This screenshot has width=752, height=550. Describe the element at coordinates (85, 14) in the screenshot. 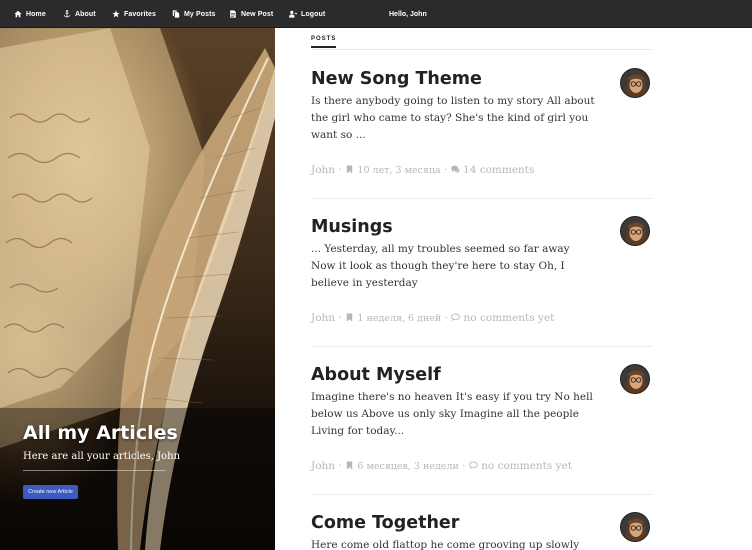

I see `nav-about-label: About` at that location.